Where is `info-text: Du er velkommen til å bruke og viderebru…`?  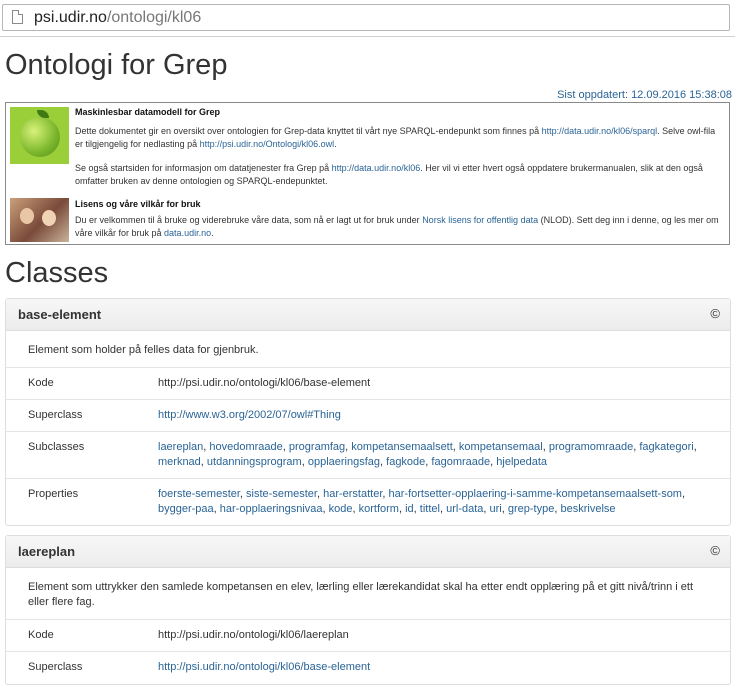
info-text: Du er velkommen til å bruke og viderebru… is located at coordinates (249, 220).